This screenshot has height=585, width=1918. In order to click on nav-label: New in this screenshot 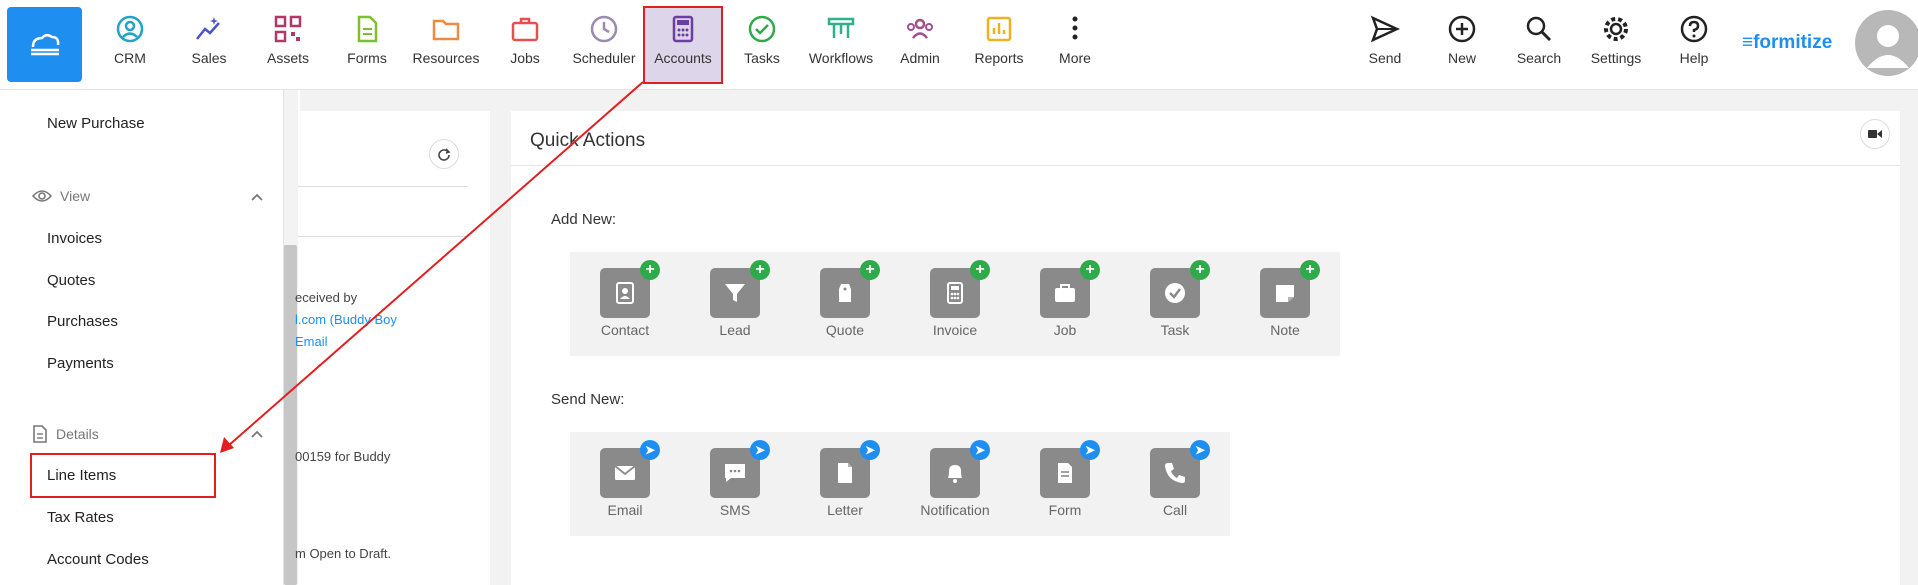, I will do `click(1461, 58)`.